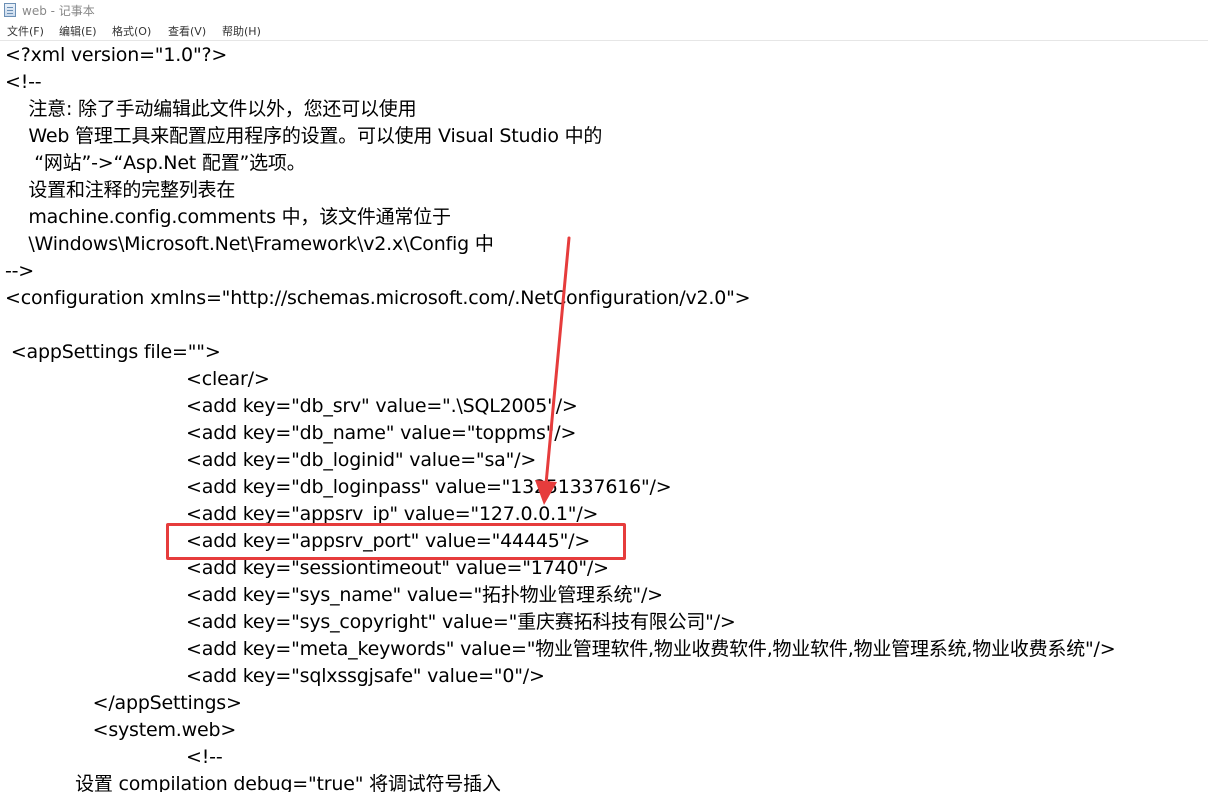 This screenshot has height=792, width=1208. I want to click on editor-line: “网站”->“Asp.Net 配置”选项。, so click(155, 163).